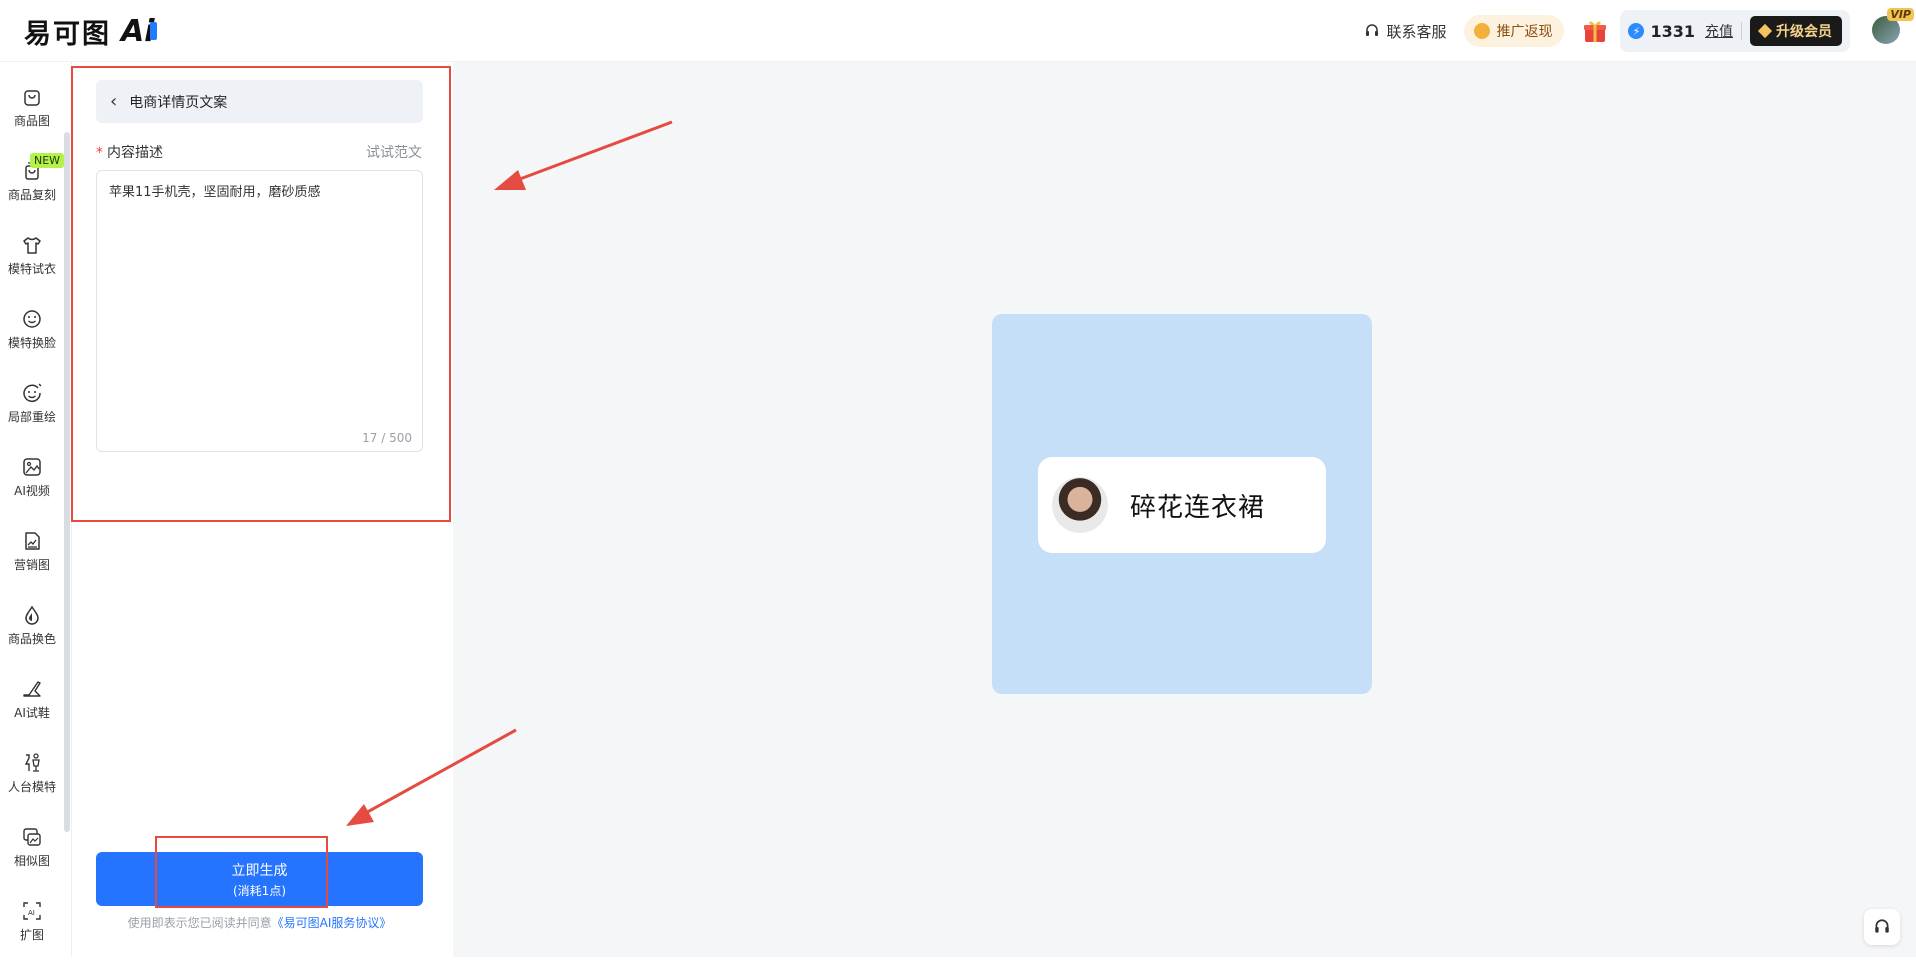  Describe the element at coordinates (32, 245) in the screenshot. I see `shirt-icon` at that location.